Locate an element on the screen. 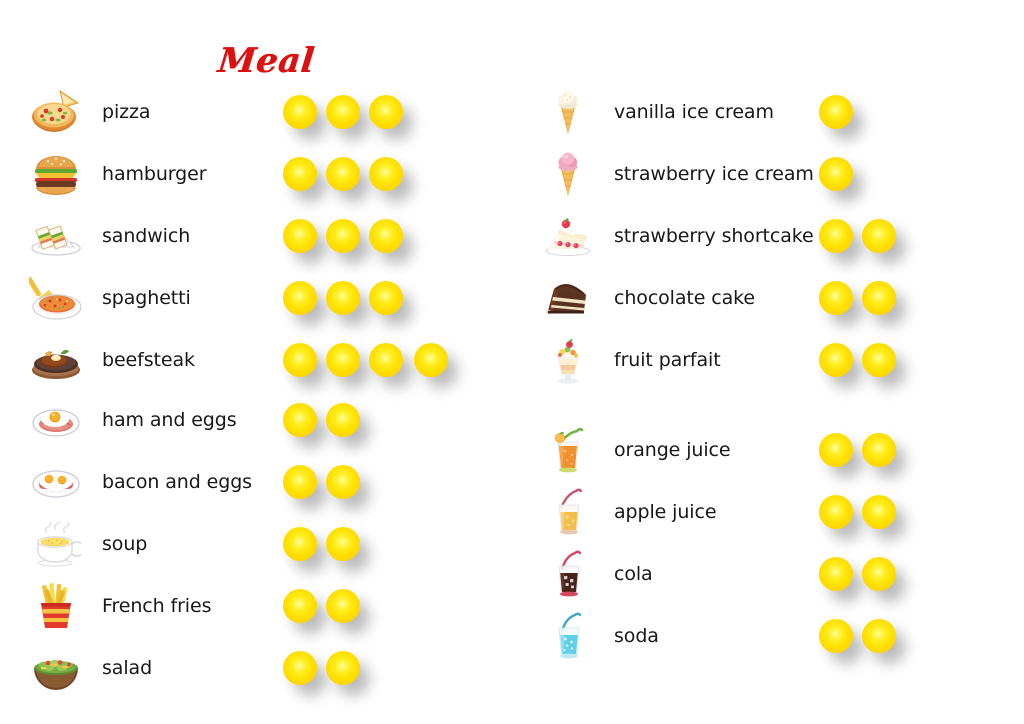  menu-item-row: strawberry shortcake is located at coordinates (768, 236).